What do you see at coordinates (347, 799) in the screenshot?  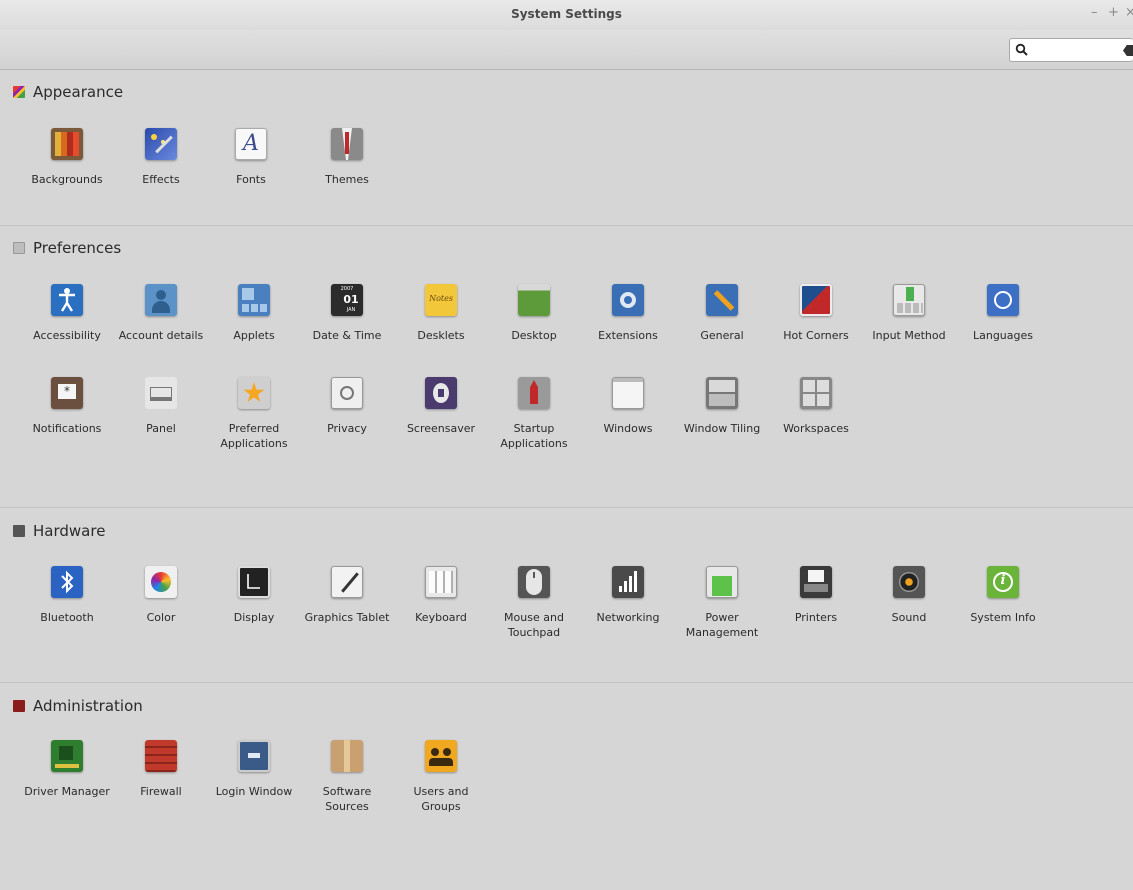 I see `item-label: Software Sources` at bounding box center [347, 799].